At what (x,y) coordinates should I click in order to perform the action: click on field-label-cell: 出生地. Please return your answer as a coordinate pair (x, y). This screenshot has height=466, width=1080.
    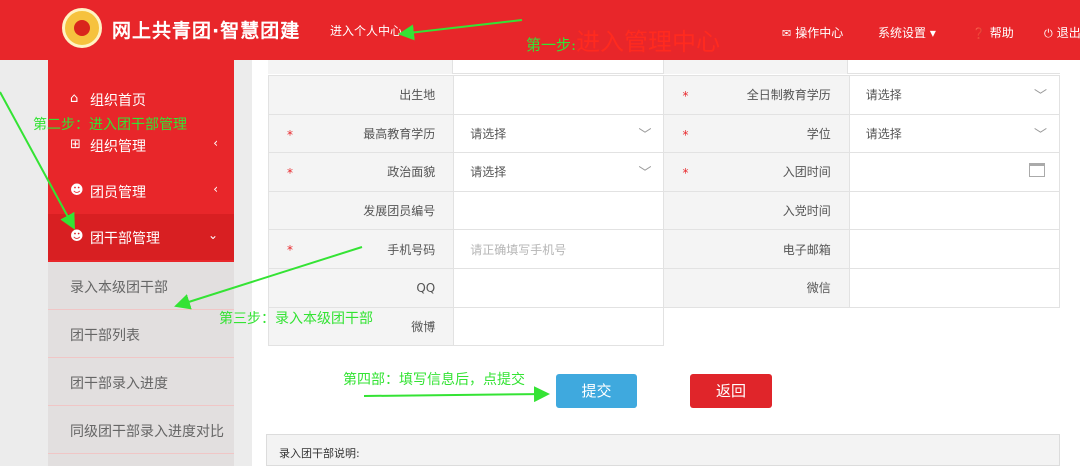
    Looking at the image, I should click on (361, 95).